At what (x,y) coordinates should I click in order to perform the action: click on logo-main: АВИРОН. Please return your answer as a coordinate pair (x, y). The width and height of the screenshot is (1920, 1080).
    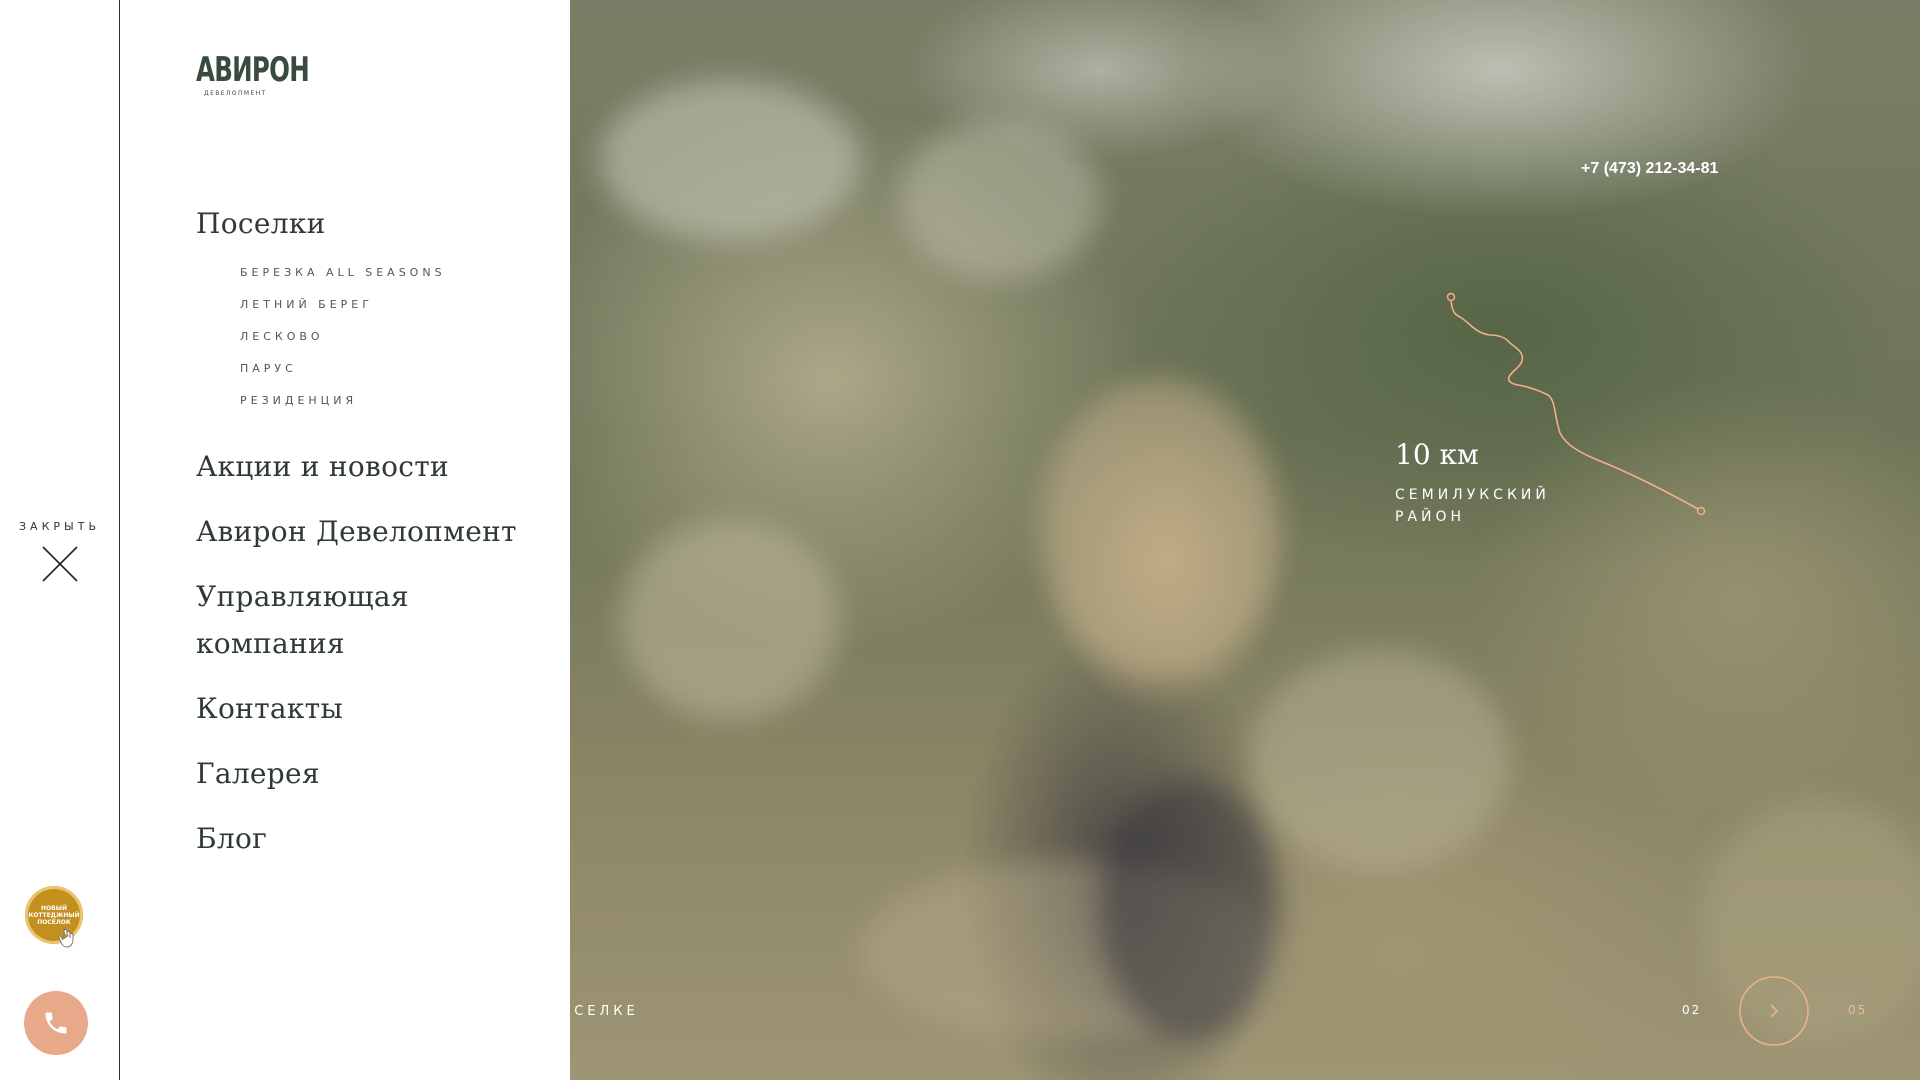
    Looking at the image, I should click on (253, 70).